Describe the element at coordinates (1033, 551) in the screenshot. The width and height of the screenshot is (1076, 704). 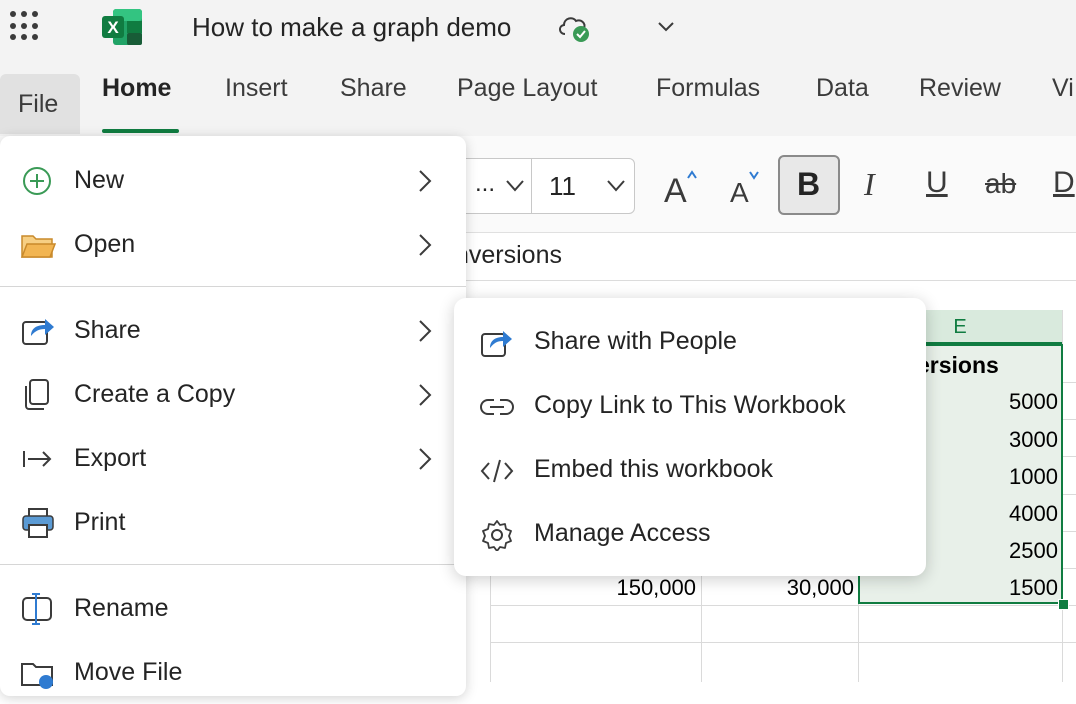
I see `cell-e-value: 2500` at that location.